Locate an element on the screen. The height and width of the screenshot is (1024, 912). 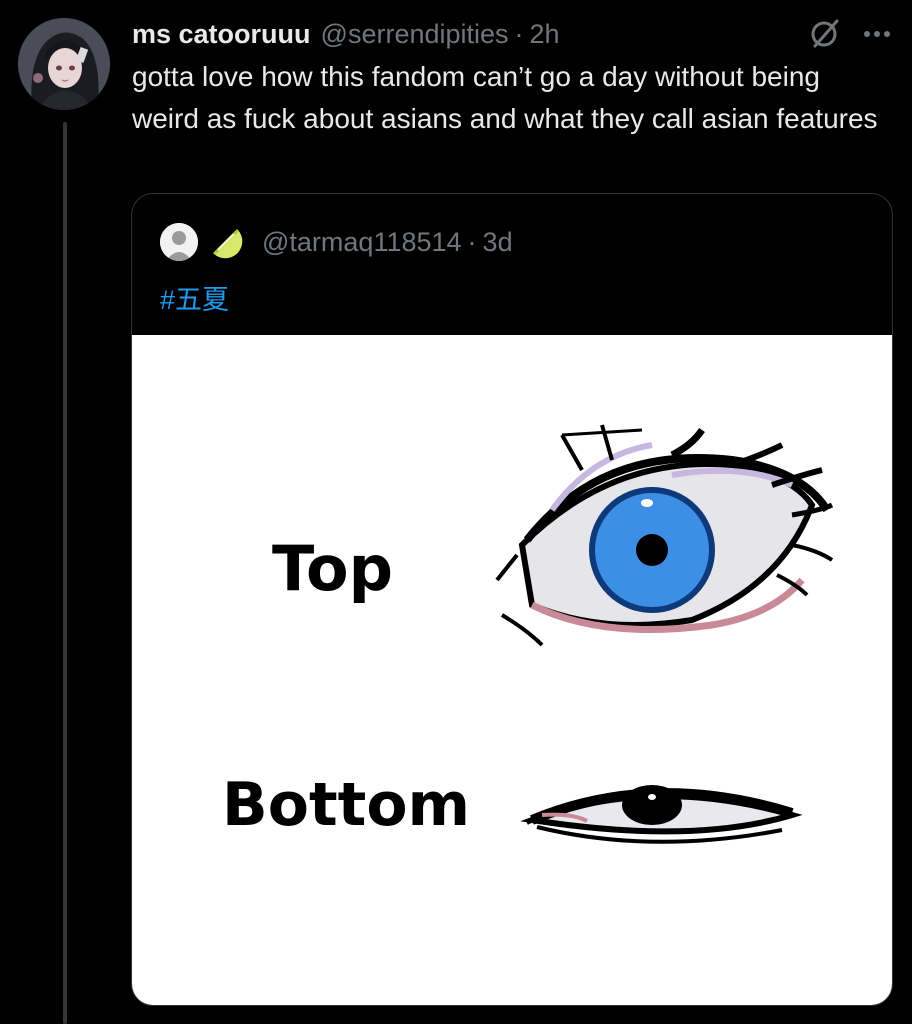
tweet-header: ms catooruuu @serrendipities · 2h is located at coordinates (346, 34).